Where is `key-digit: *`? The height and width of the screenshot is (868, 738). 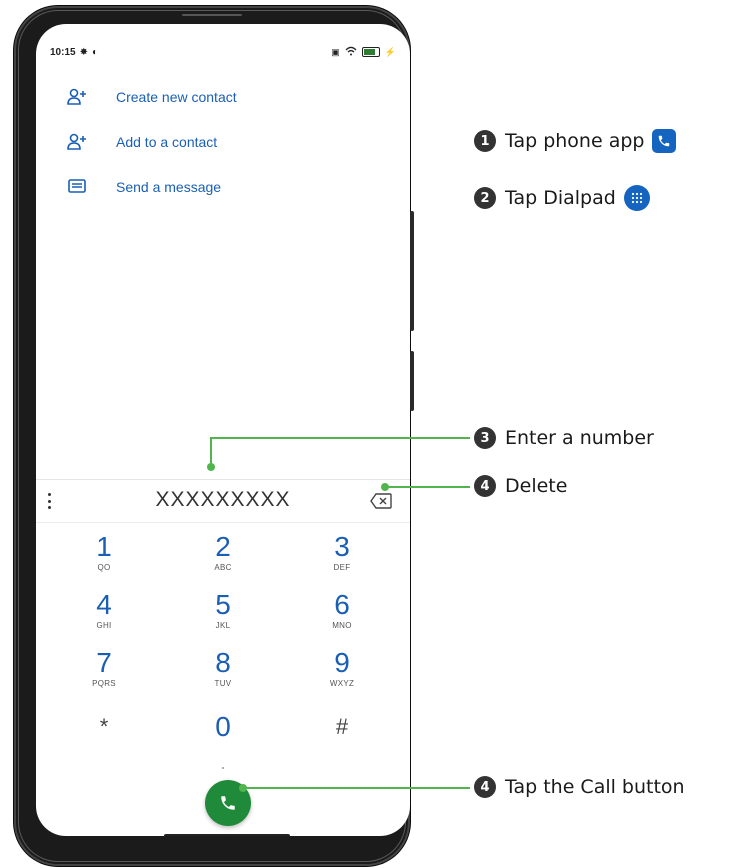 key-digit: * is located at coordinates (104, 726).